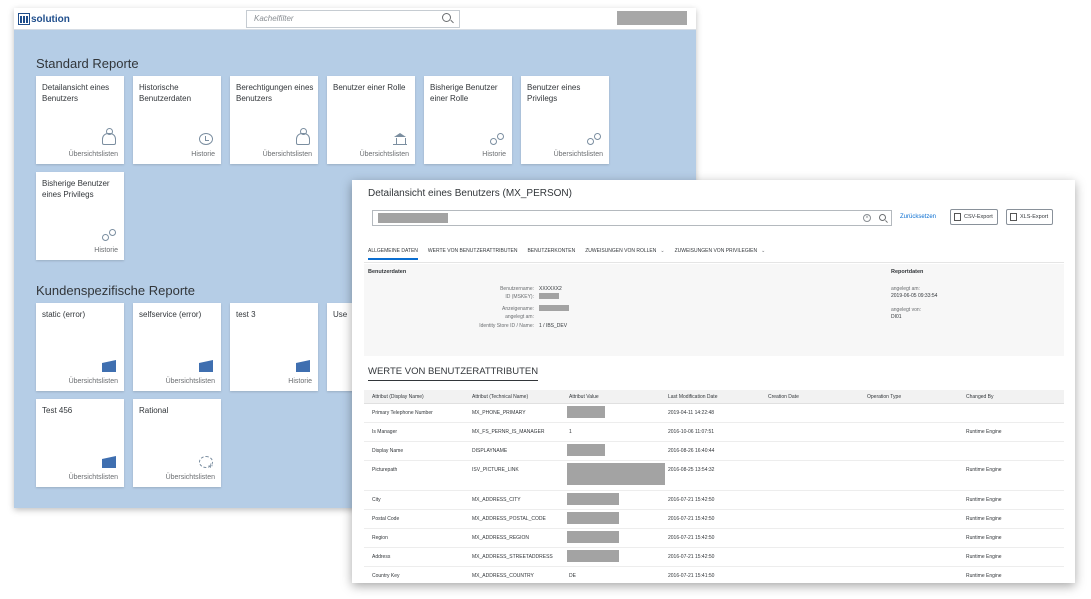 The width and height of the screenshot is (1091, 599). I want to click on username-value: XXXXXX2, so click(550, 289).